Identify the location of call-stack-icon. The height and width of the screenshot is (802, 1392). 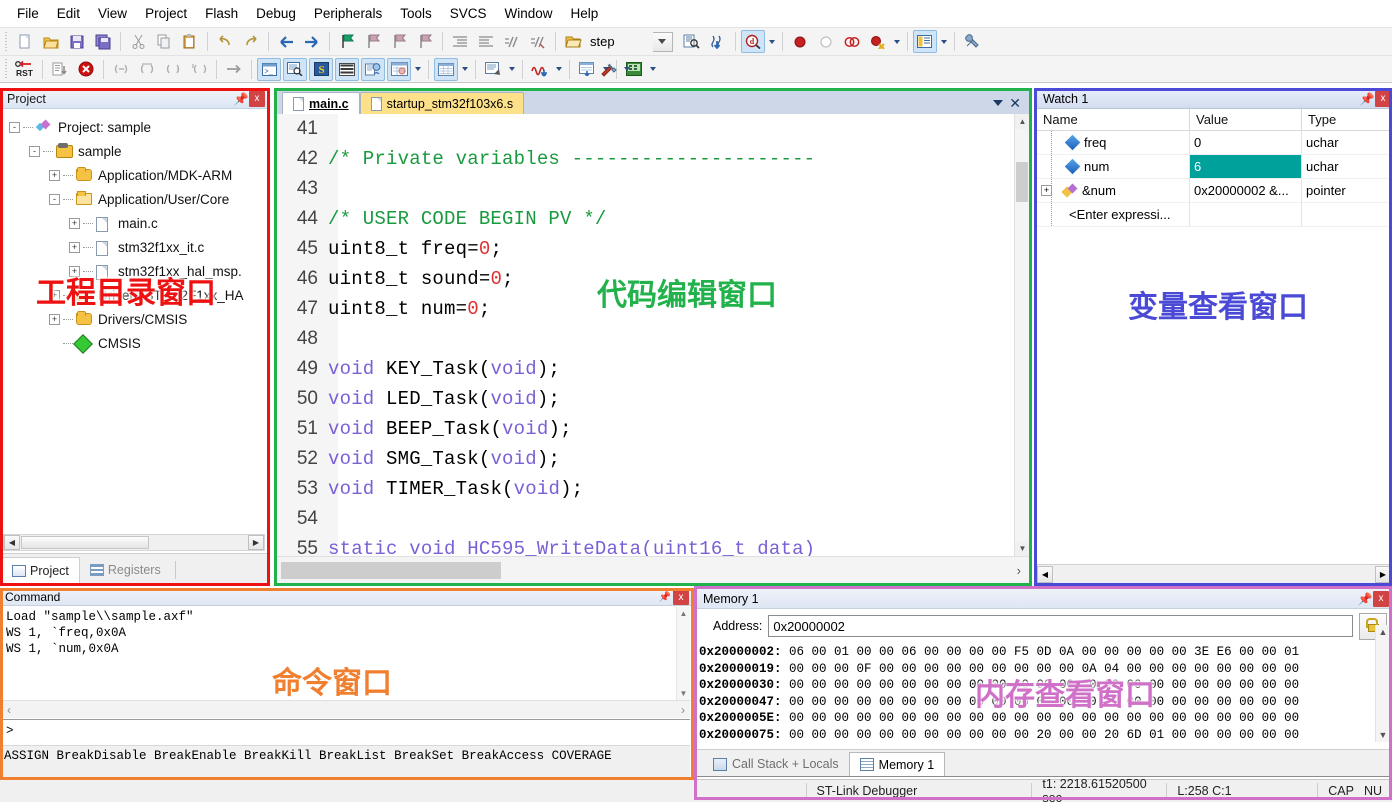
(373, 69).